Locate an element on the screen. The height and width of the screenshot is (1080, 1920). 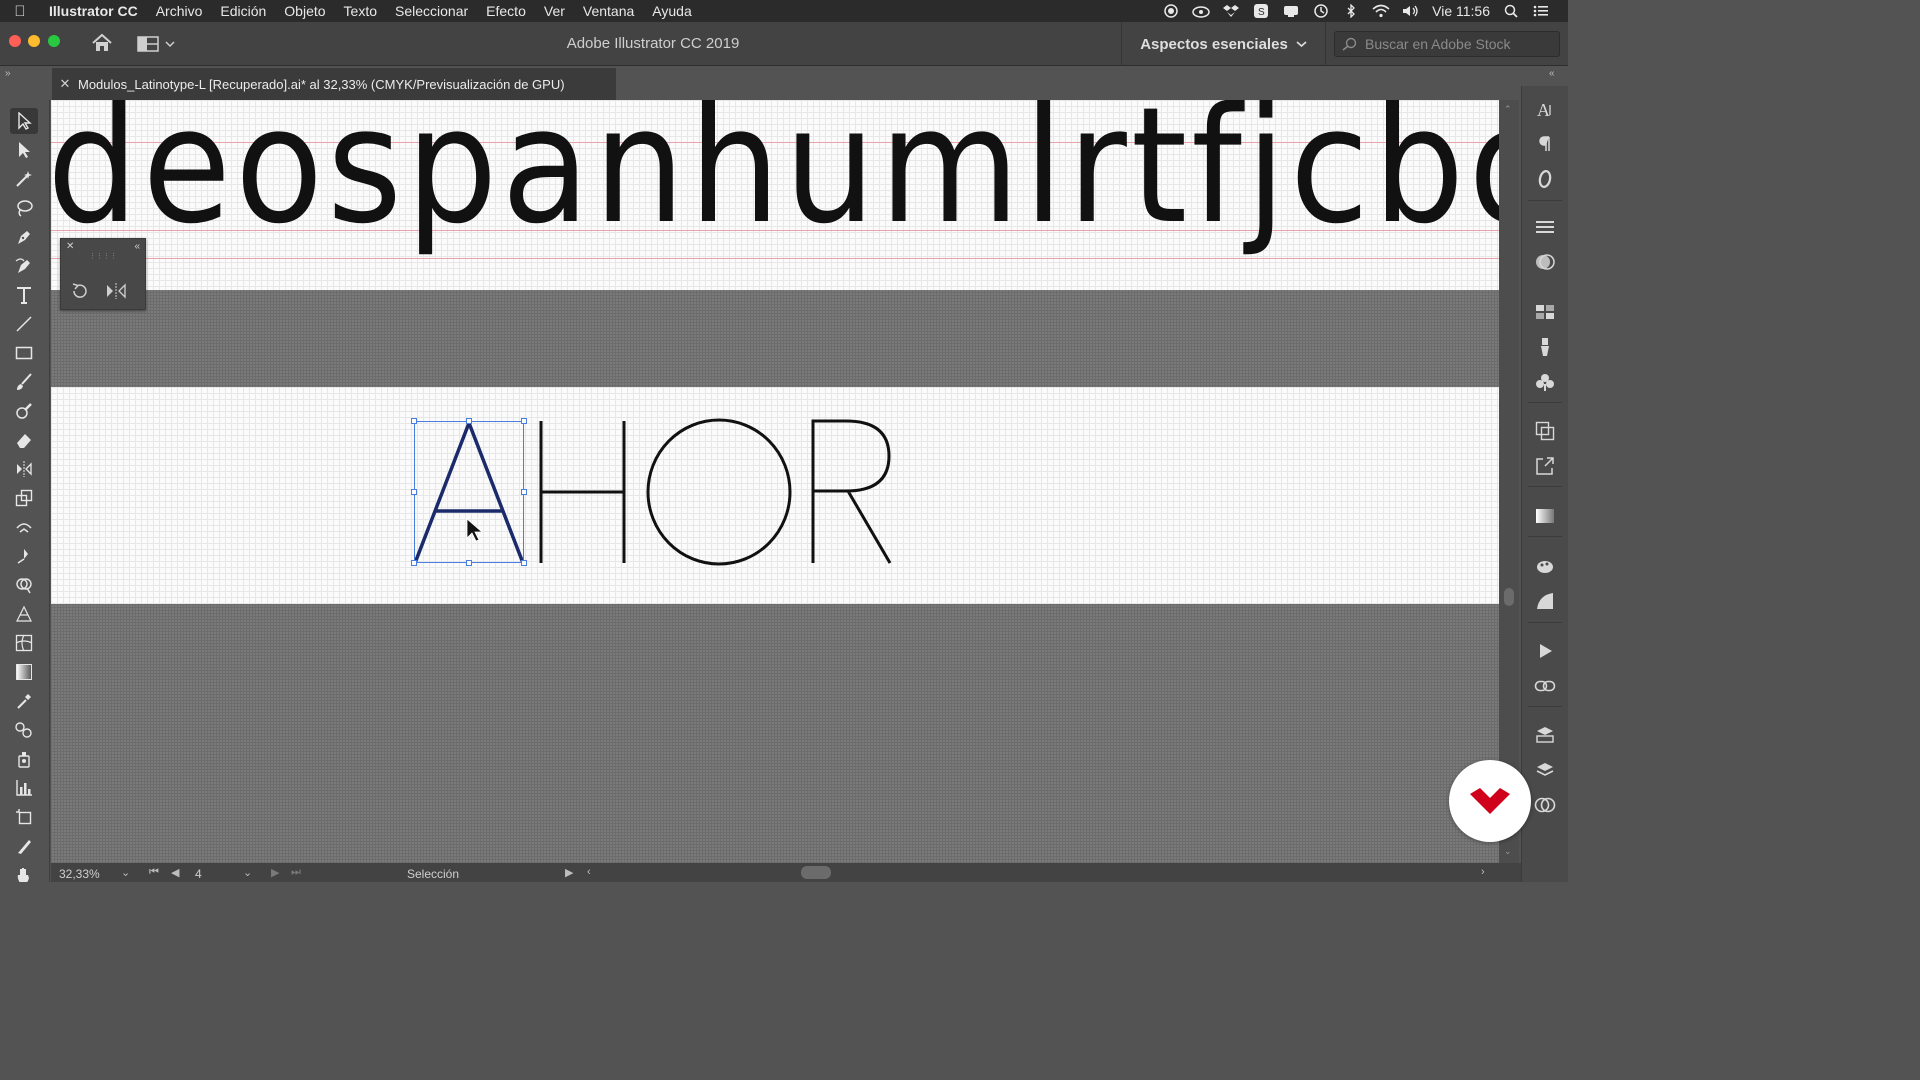
previous-artboard-icon: ◀ is located at coordinates (175, 872).